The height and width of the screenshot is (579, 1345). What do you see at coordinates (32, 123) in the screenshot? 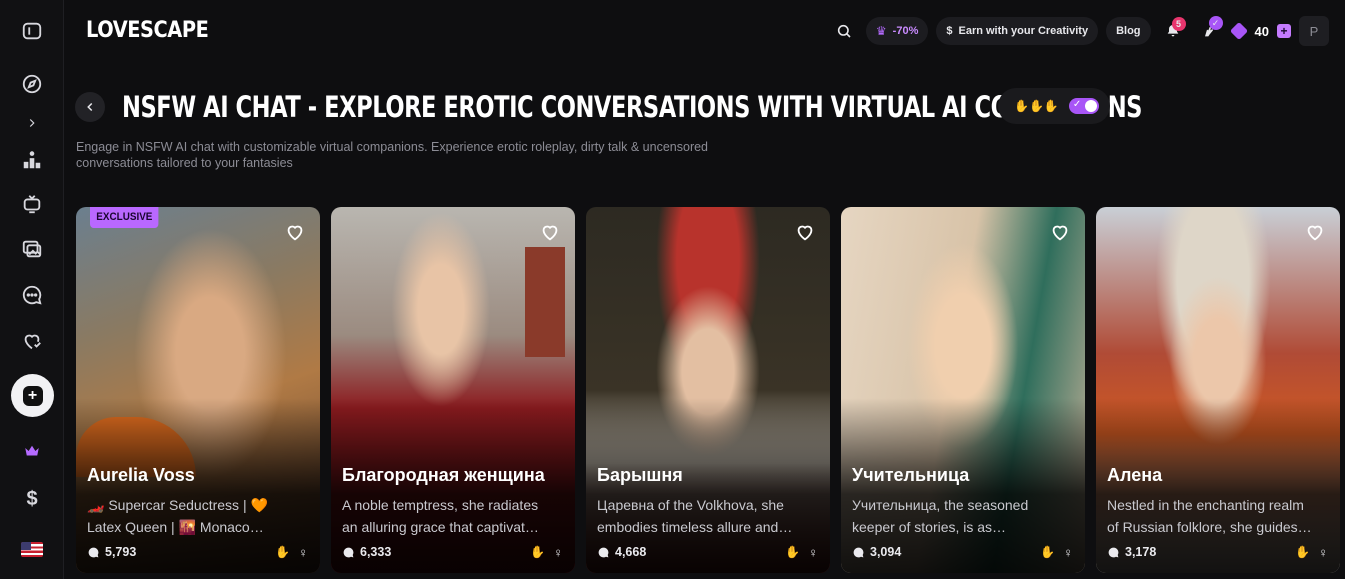
I see `chevron-right-icon` at bounding box center [32, 123].